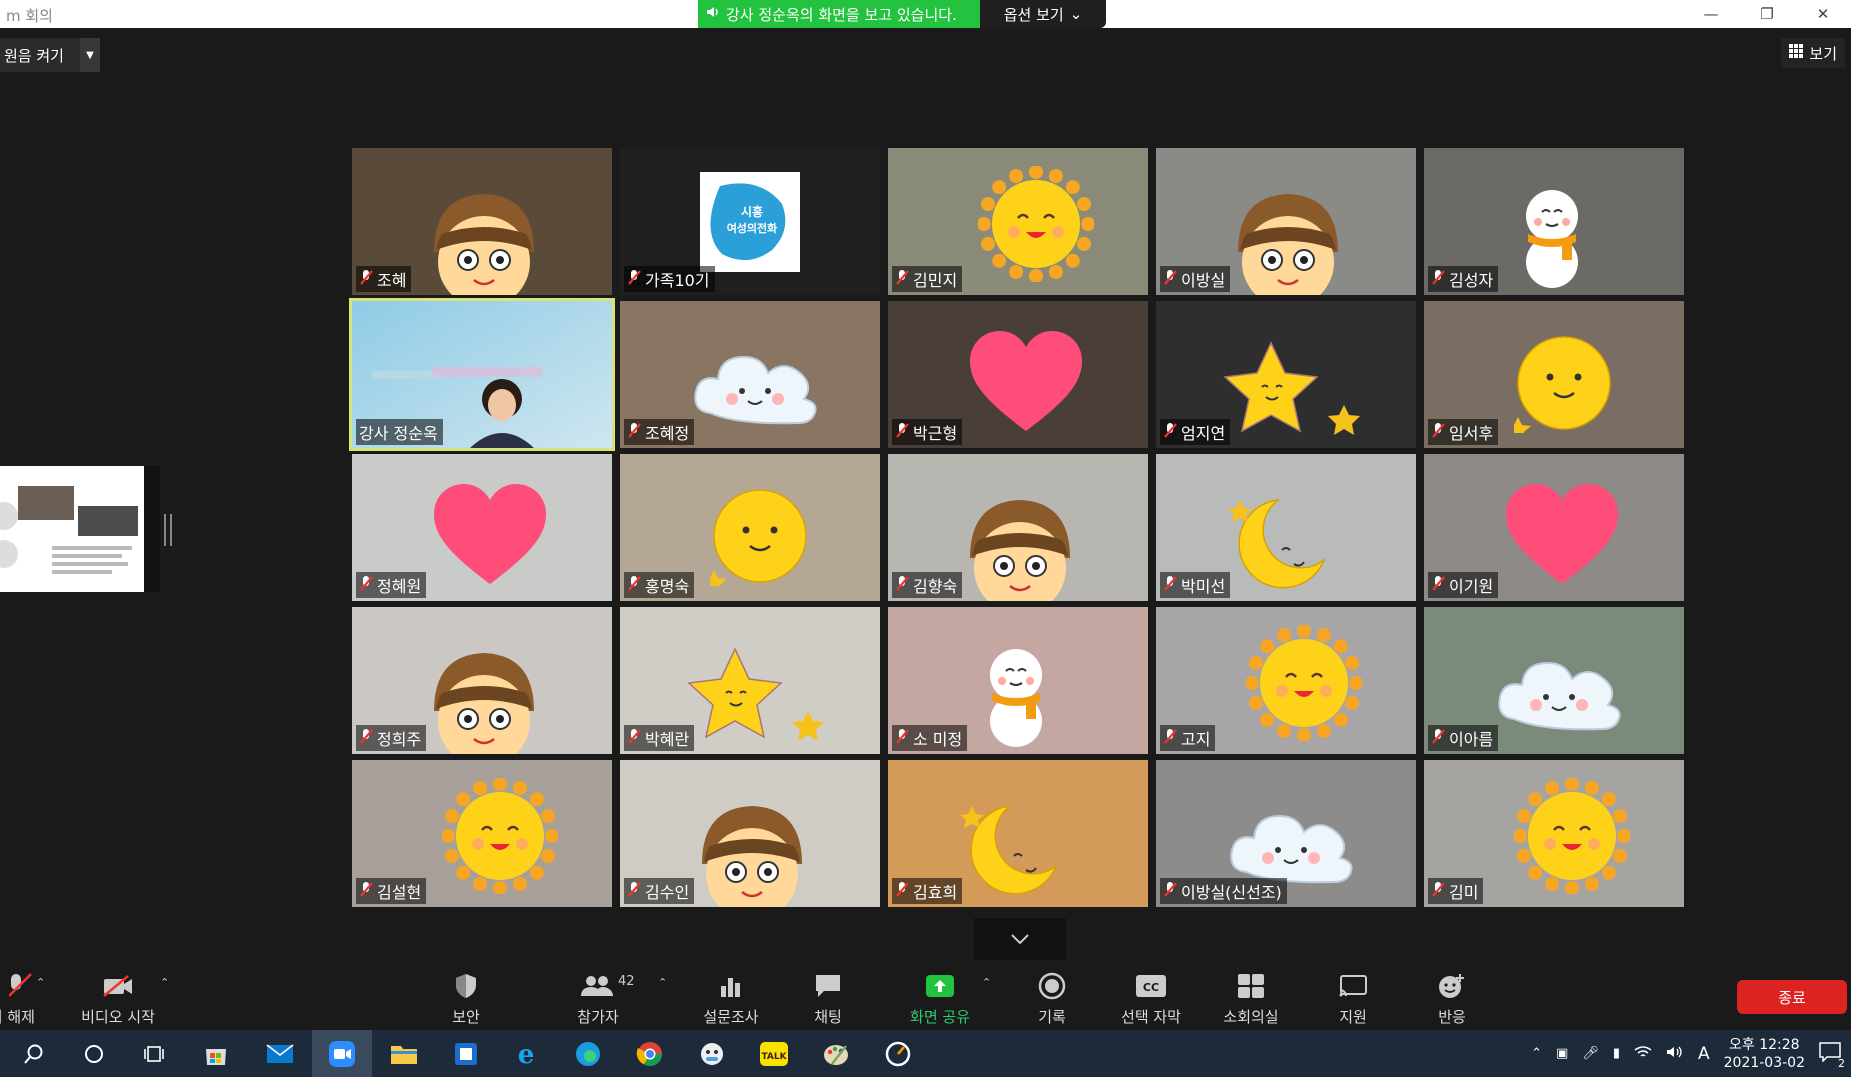 Image resolution: width=1851 pixels, height=1077 pixels. I want to click on participant-tile: 조혜, so click(482, 221).